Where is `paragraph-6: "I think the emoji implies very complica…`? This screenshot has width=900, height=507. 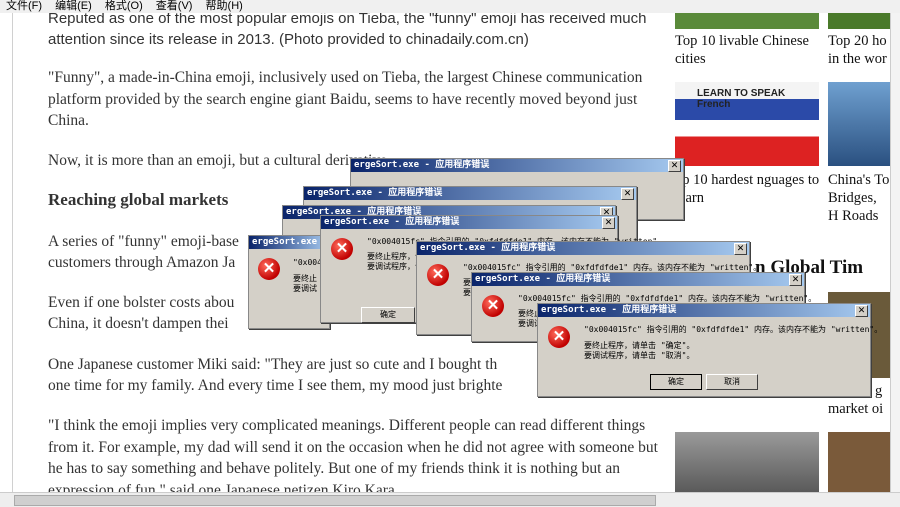 paragraph-6: "I think the emoji implies very complica… is located at coordinates (353, 458).